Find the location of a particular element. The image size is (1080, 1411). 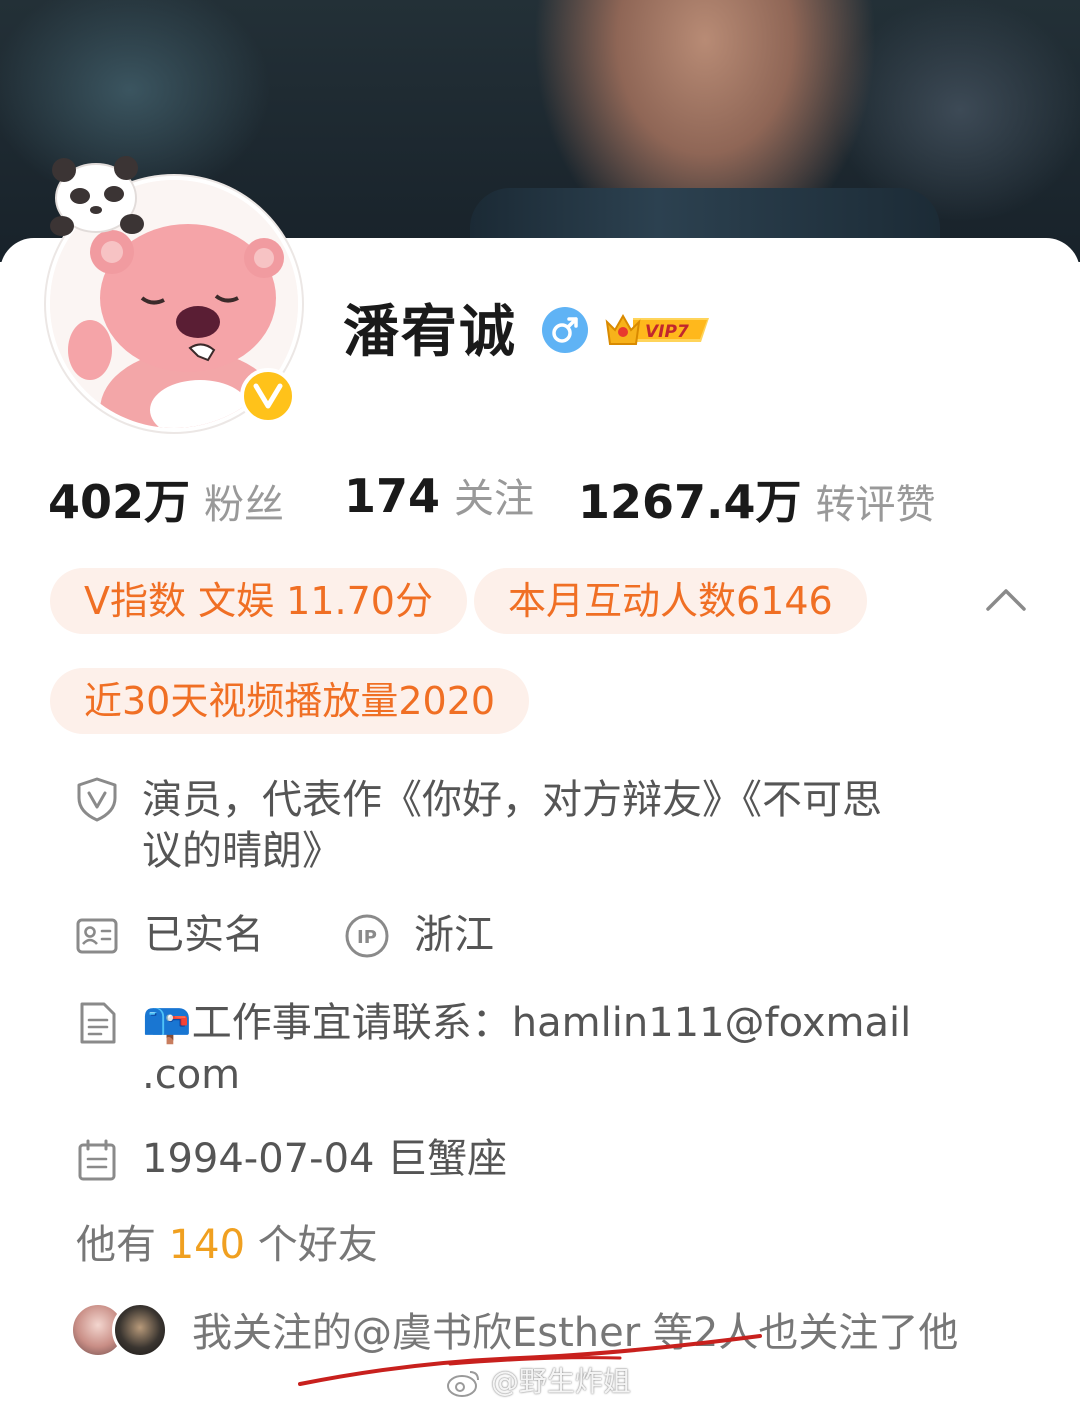

chevron-up-icon is located at coordinates (1006, 599).